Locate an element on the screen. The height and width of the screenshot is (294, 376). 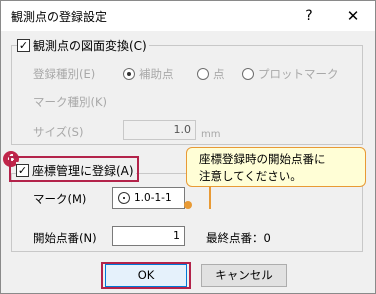
coordinate-register-checkbox: ✓ 座標管理に登録(A) is located at coordinates (76, 170).